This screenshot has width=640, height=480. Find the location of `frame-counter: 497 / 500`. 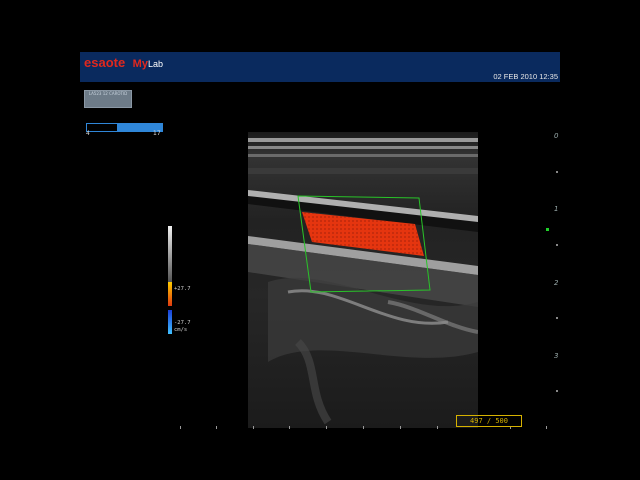

frame-counter: 497 / 500 is located at coordinates (489, 421).